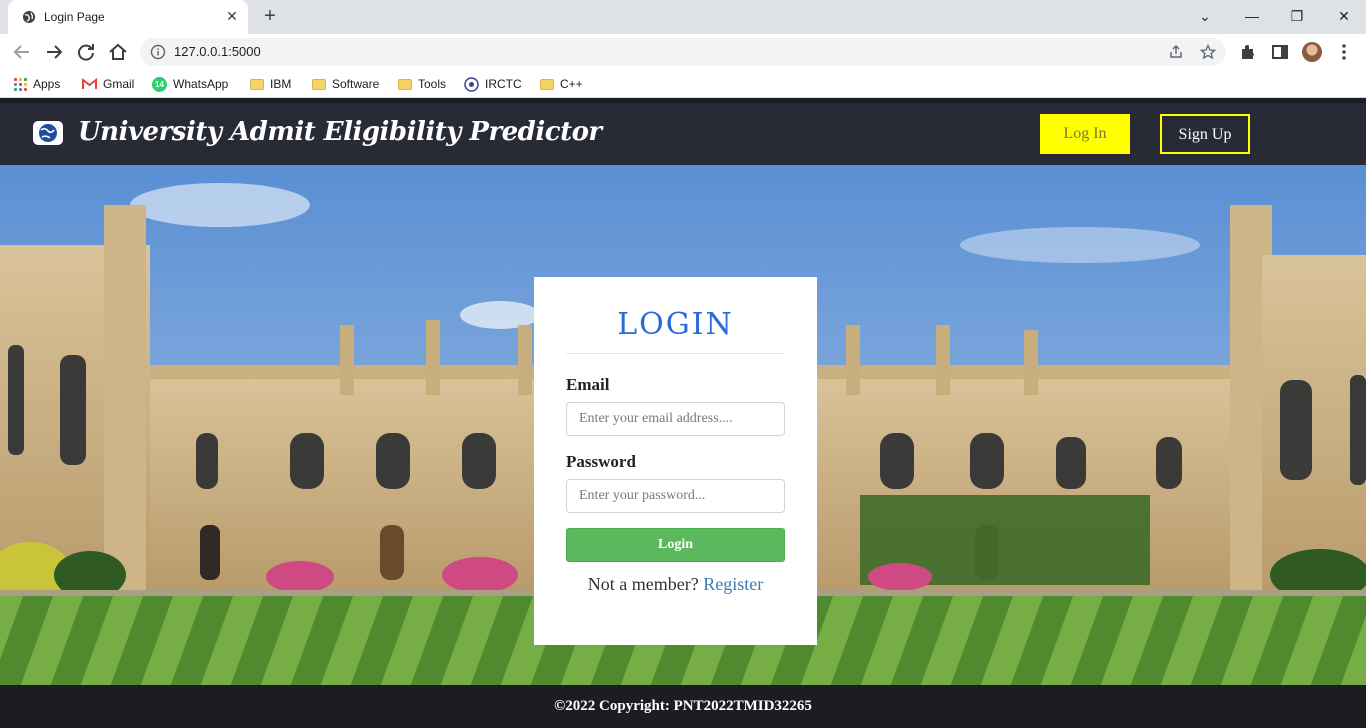 The height and width of the screenshot is (728, 1366). I want to click on bookmark-irctc: IRCTC, so click(493, 84).